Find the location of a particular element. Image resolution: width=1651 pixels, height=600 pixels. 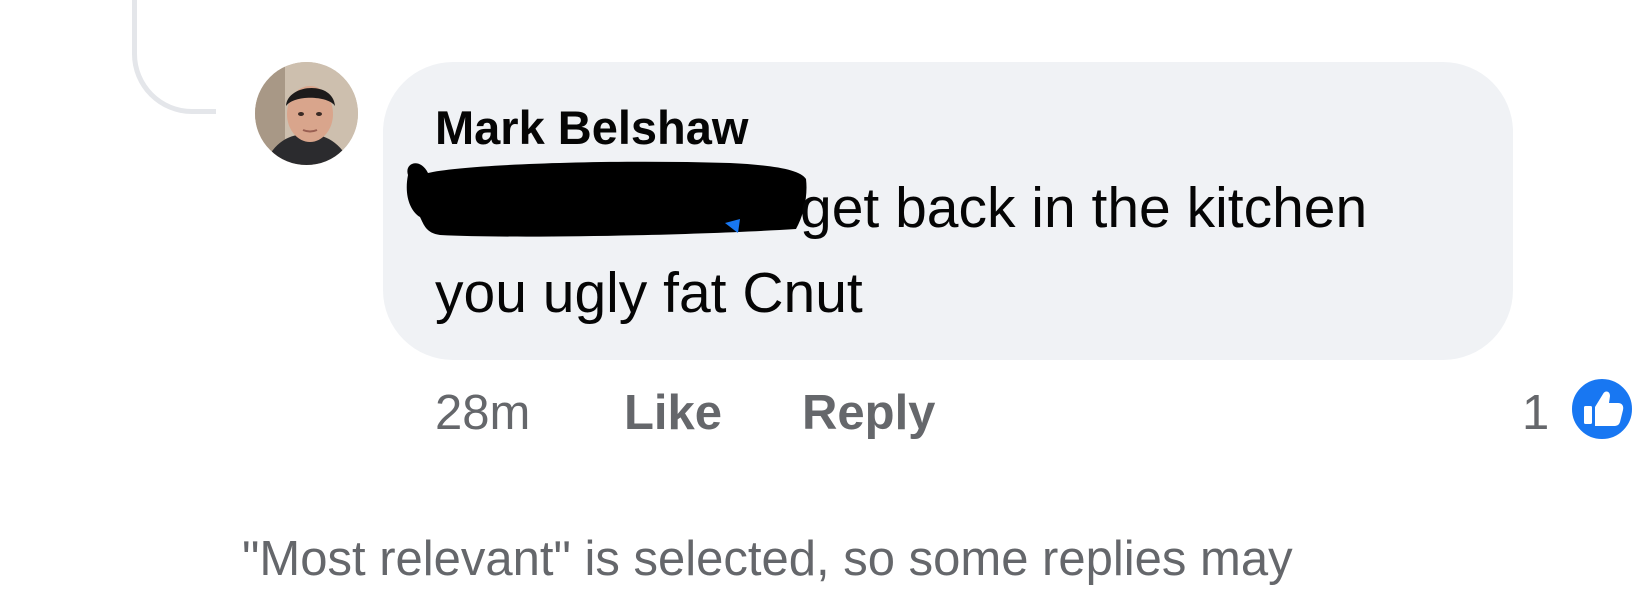

avatar is located at coordinates (306, 113).